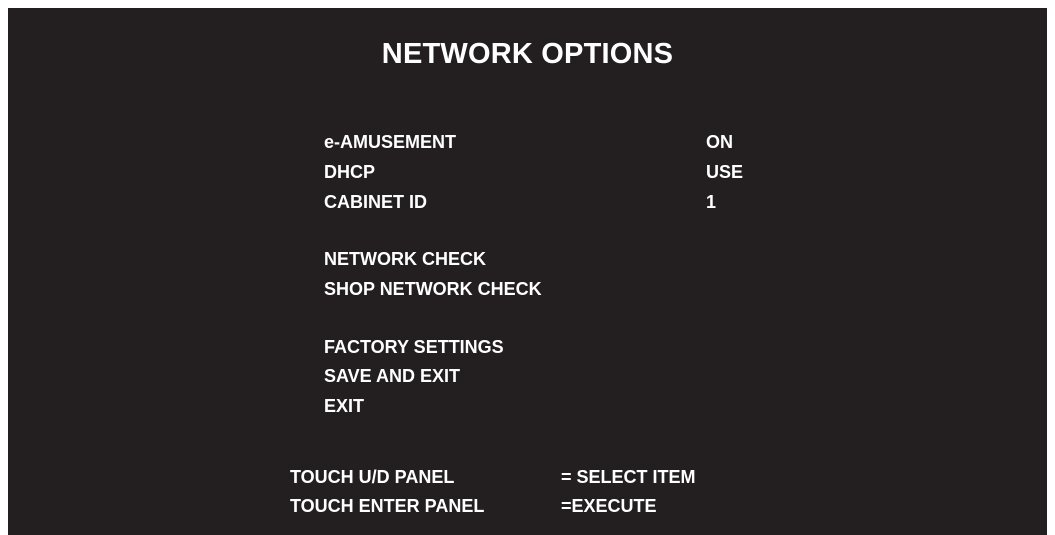 The width and height of the screenshot is (1055, 535). I want to click on cabinet-id-value: 1, so click(711, 202).